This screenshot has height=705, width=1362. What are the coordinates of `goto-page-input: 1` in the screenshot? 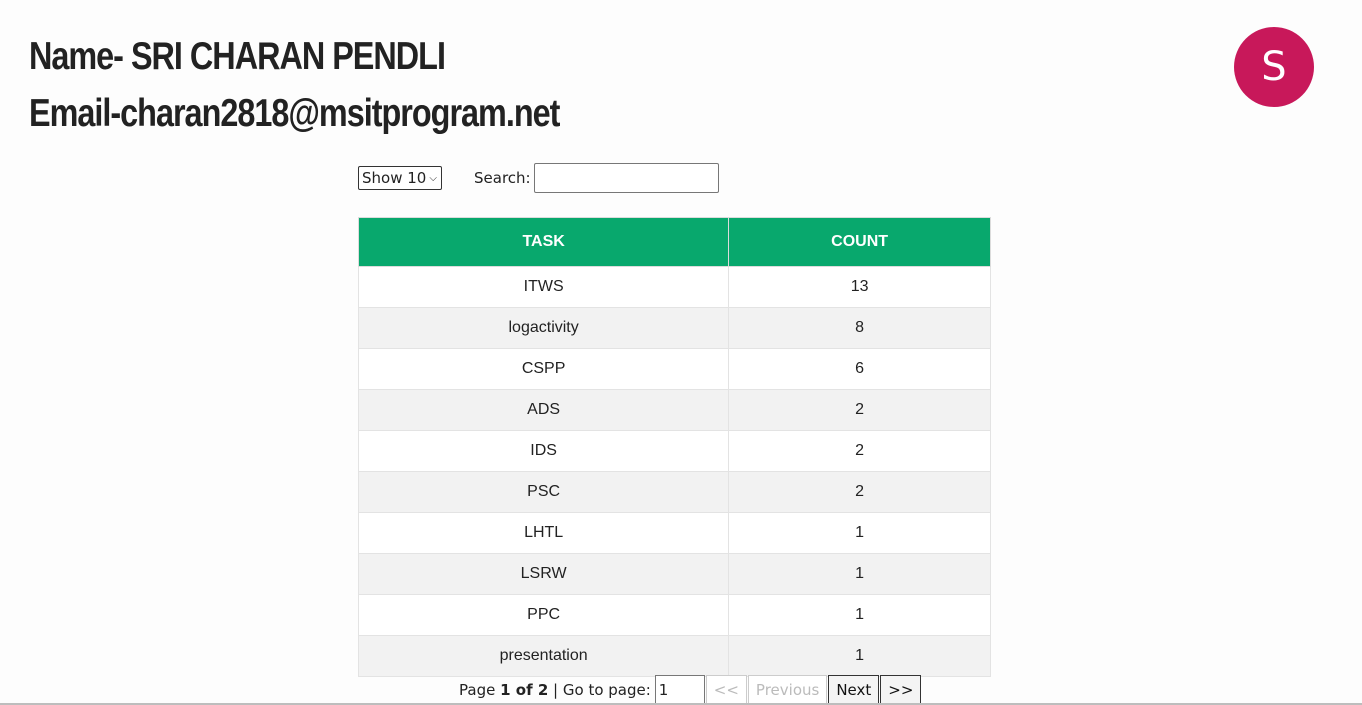 It's located at (679, 690).